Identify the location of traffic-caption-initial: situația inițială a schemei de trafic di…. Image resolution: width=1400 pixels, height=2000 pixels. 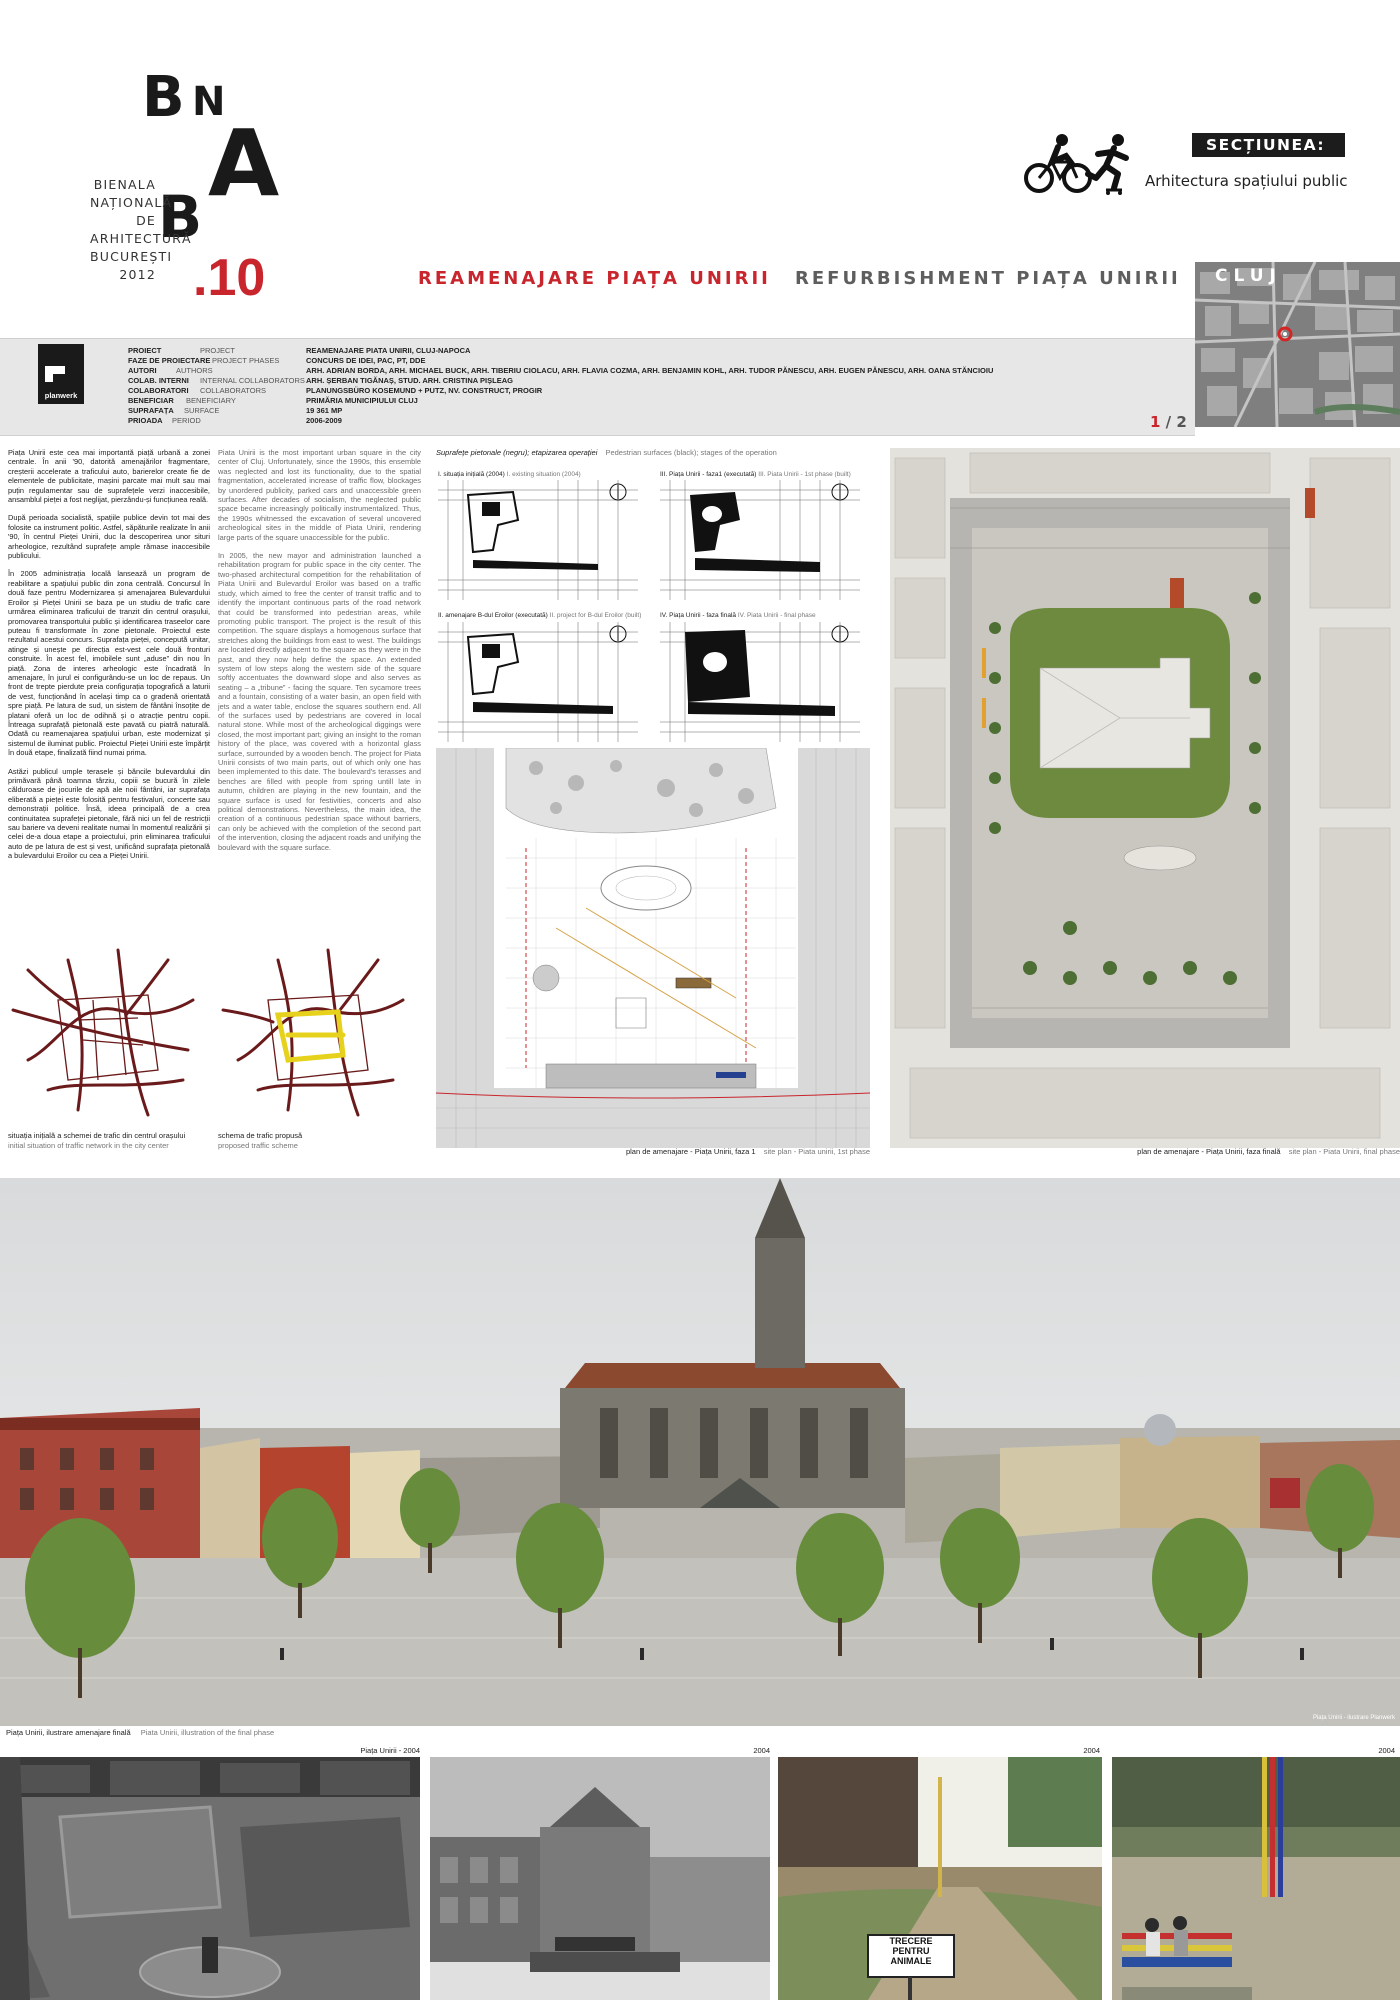
(108, 1141).